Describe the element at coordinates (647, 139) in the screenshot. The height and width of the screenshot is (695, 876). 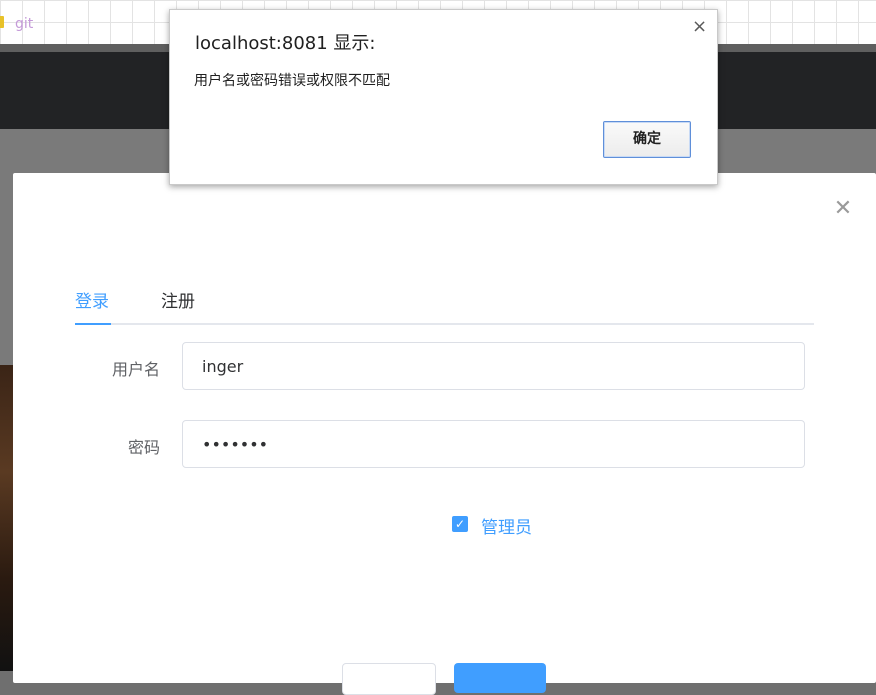
I see `ok-button: 确定` at that location.